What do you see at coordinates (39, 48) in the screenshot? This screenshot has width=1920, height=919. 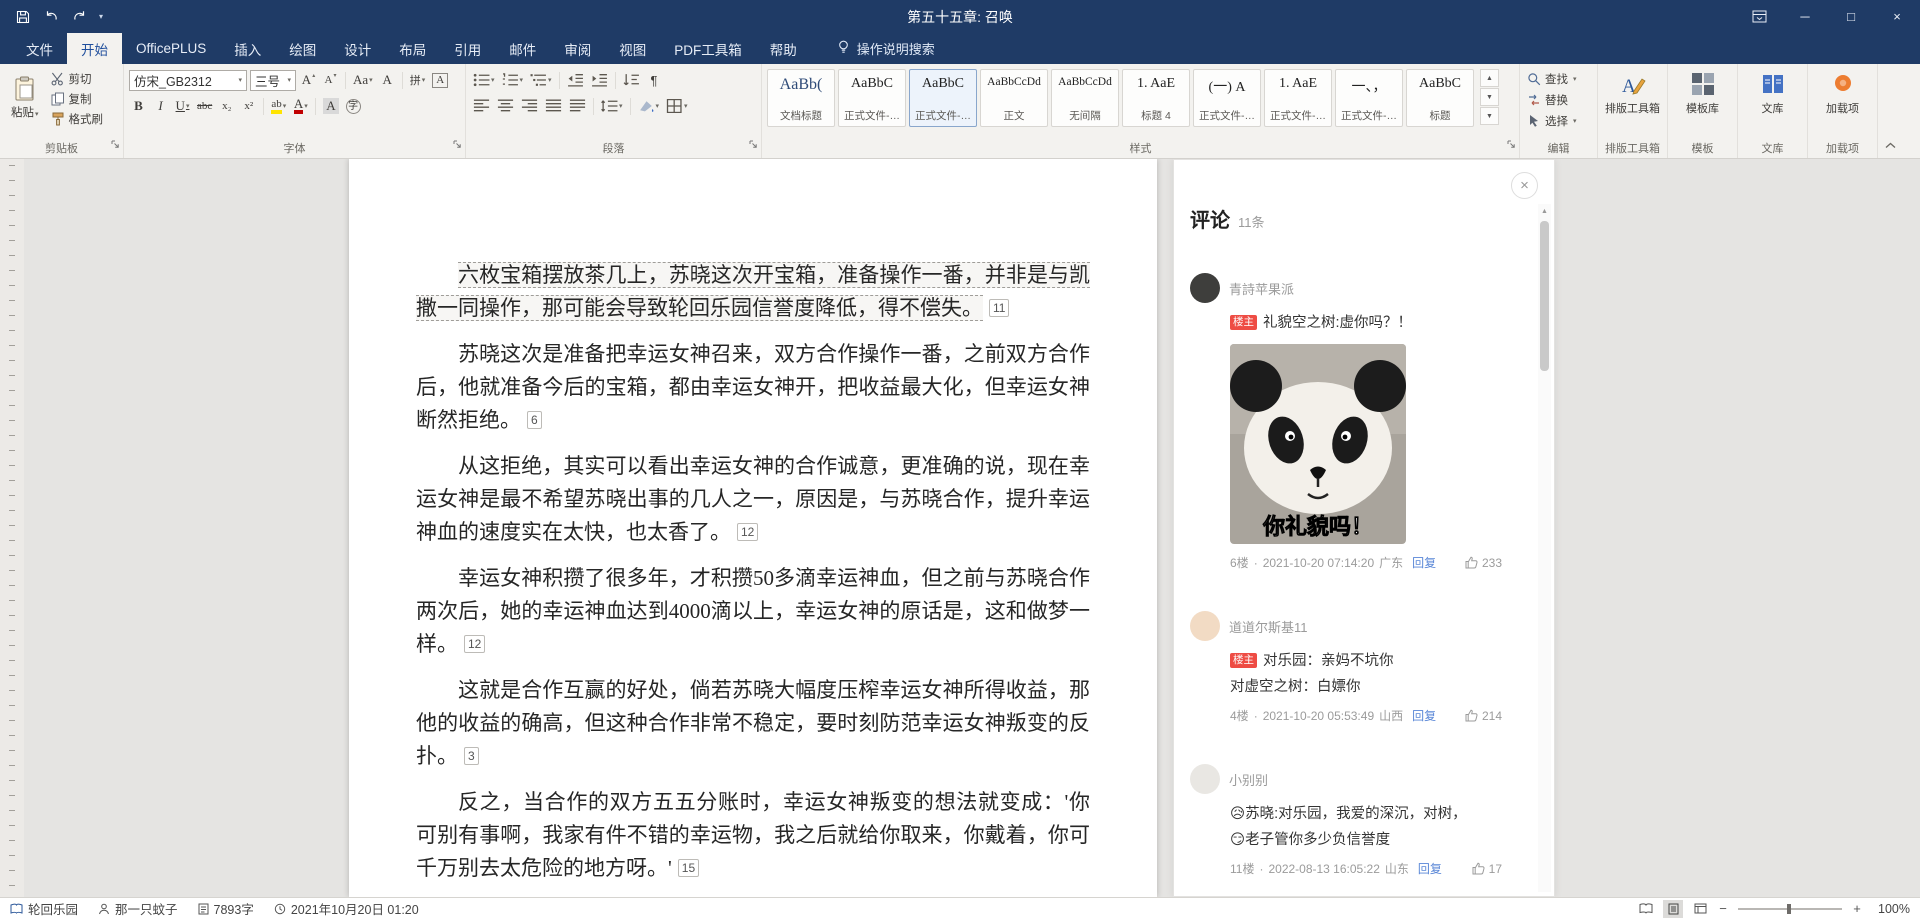 I see `tab-file: 文件` at bounding box center [39, 48].